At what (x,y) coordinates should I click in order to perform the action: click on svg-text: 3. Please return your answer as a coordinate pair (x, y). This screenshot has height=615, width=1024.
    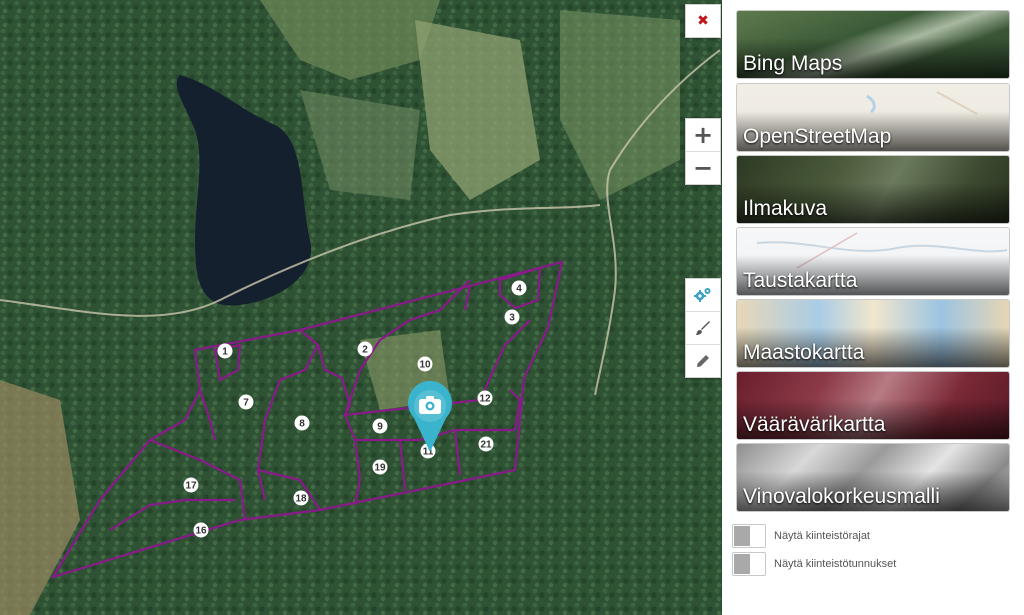
    Looking at the image, I should click on (512, 318).